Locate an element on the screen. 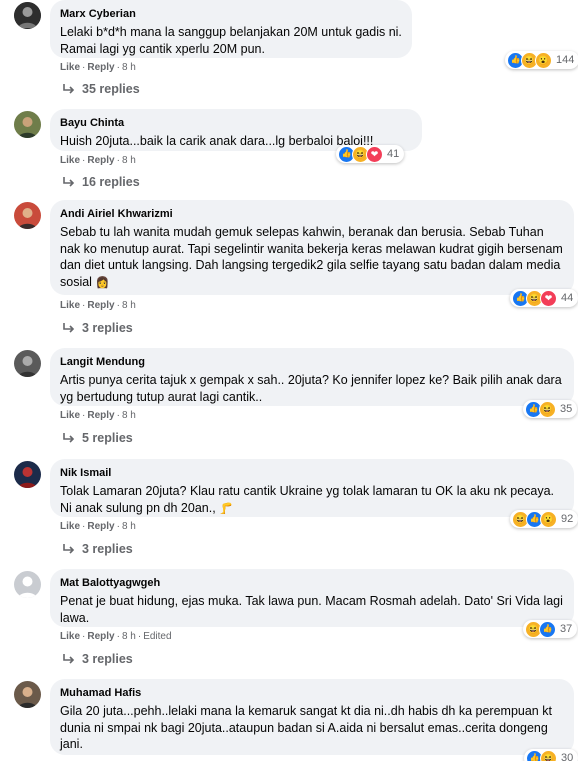  comment-author: Bayu Chinta is located at coordinates (236, 123).